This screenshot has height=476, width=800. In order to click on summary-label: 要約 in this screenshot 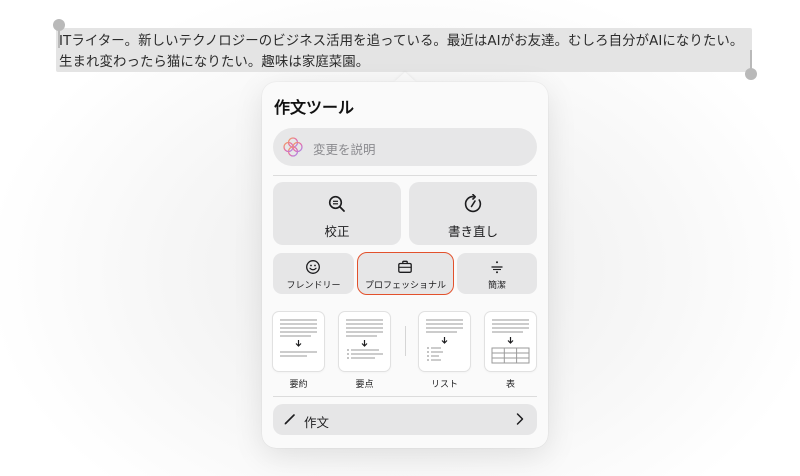, I will do `click(298, 385)`.